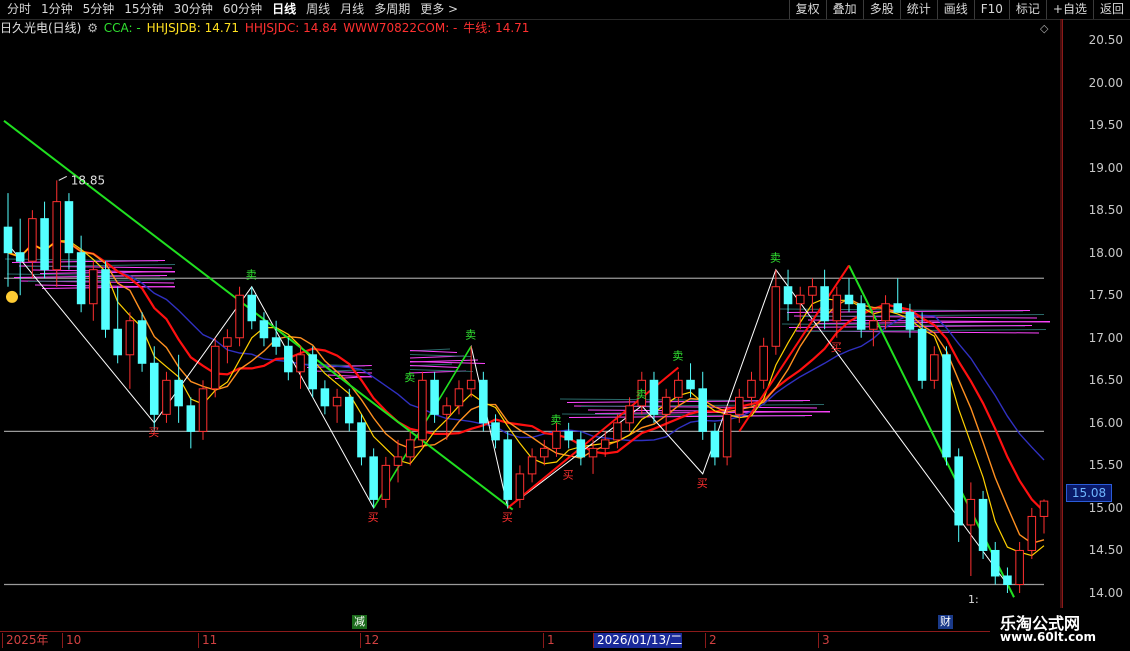  I want to click on date-label: 10, so click(71, 640).